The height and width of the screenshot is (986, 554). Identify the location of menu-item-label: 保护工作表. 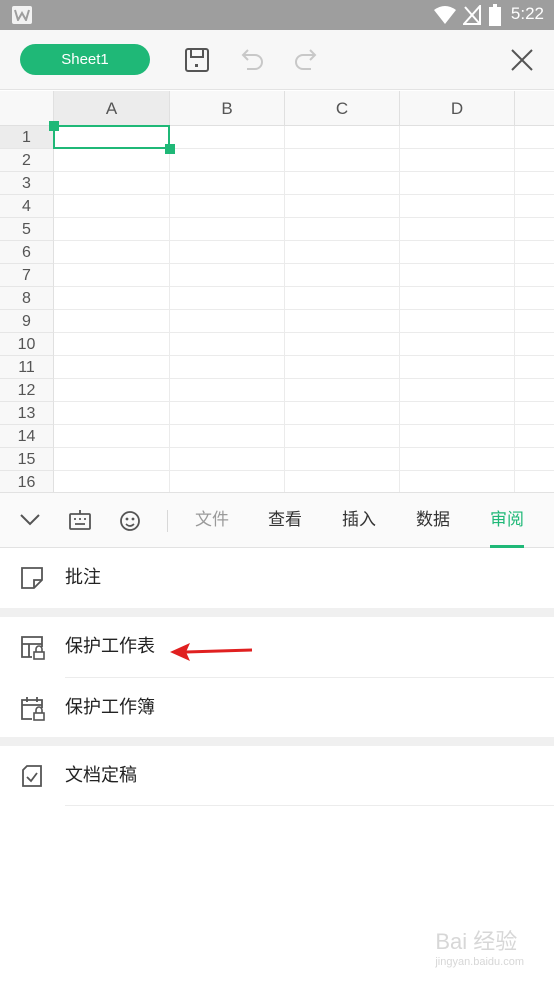
(110, 646).